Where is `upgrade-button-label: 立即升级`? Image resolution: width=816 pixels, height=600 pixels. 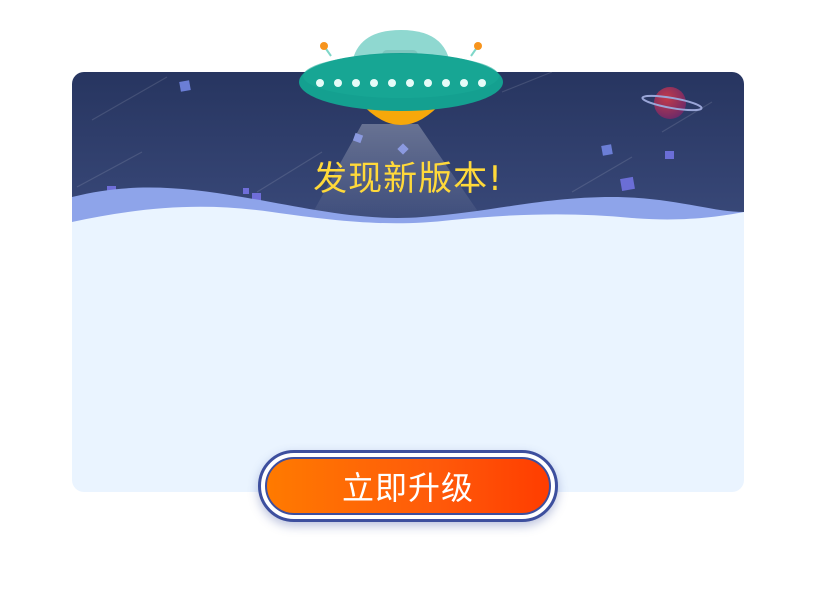
upgrade-button-label: 立即升级 is located at coordinates (407, 488).